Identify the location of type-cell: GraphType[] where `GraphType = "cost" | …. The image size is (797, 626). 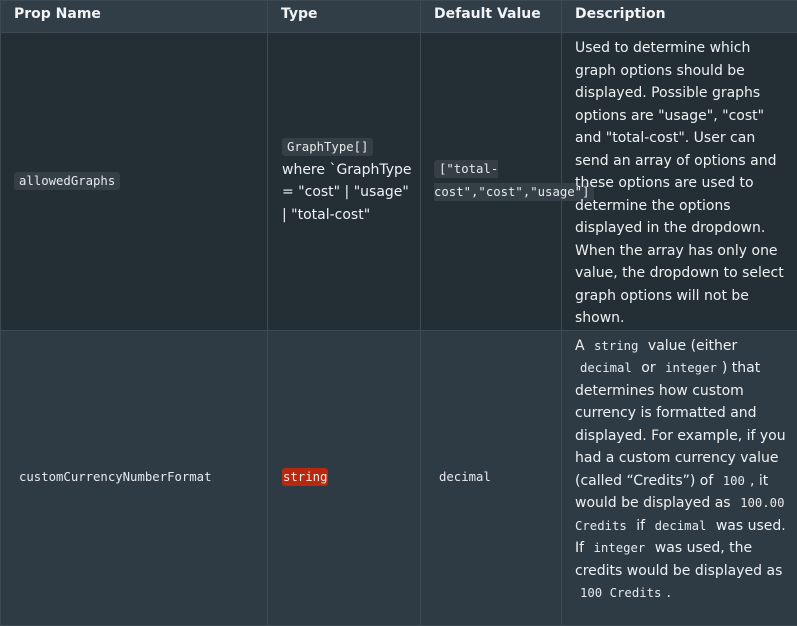
(344, 182).